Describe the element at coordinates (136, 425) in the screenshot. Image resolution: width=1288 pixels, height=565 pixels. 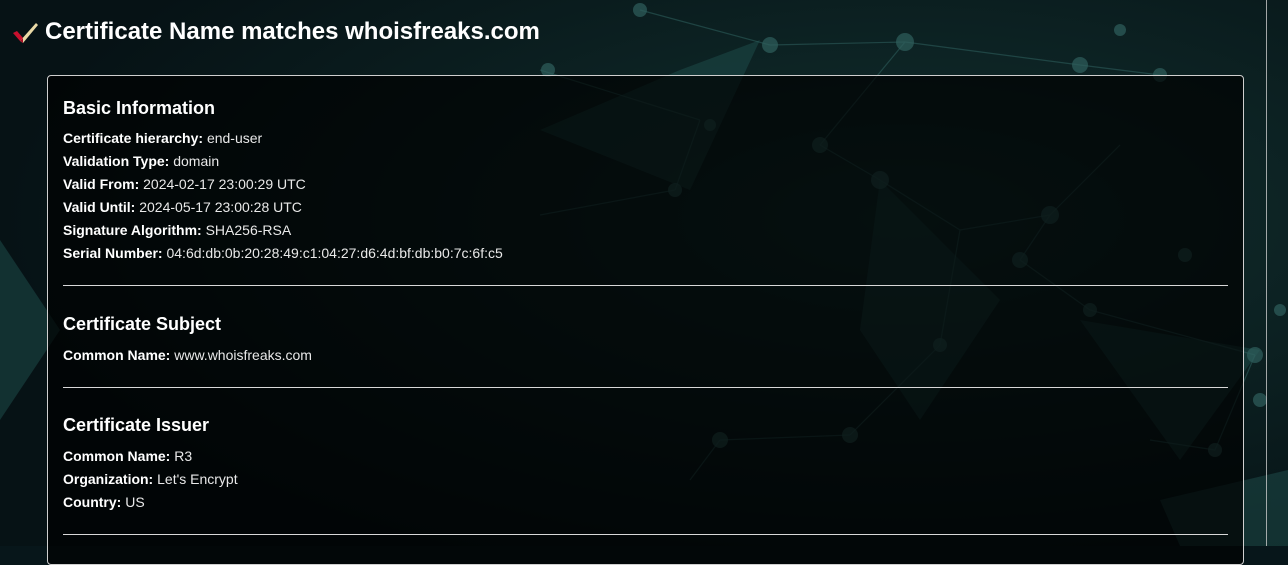
I see `section-heading: Certificate Issuer` at that location.